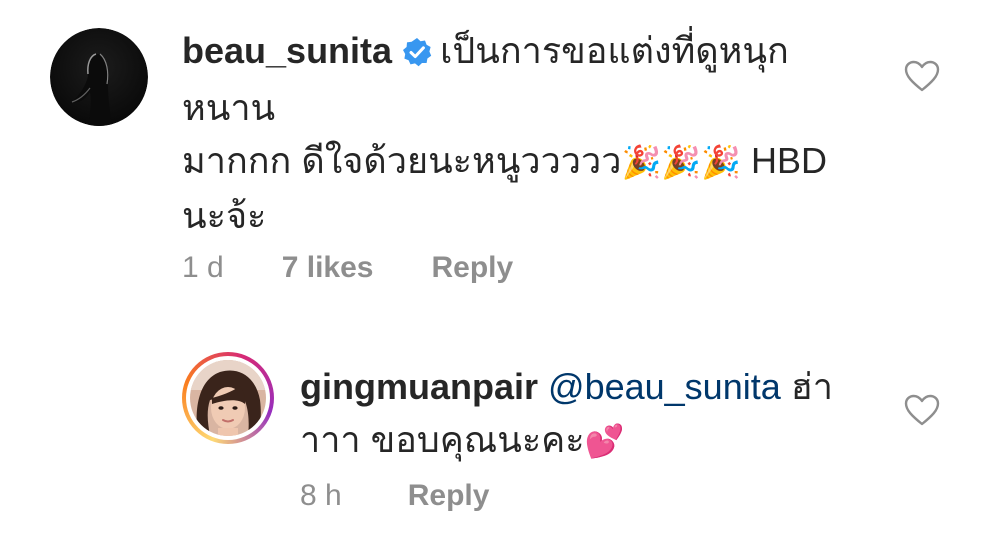 This screenshot has width=1000, height=537. I want to click on comment-meta: 1 d 7 likes Reply, so click(347, 268).